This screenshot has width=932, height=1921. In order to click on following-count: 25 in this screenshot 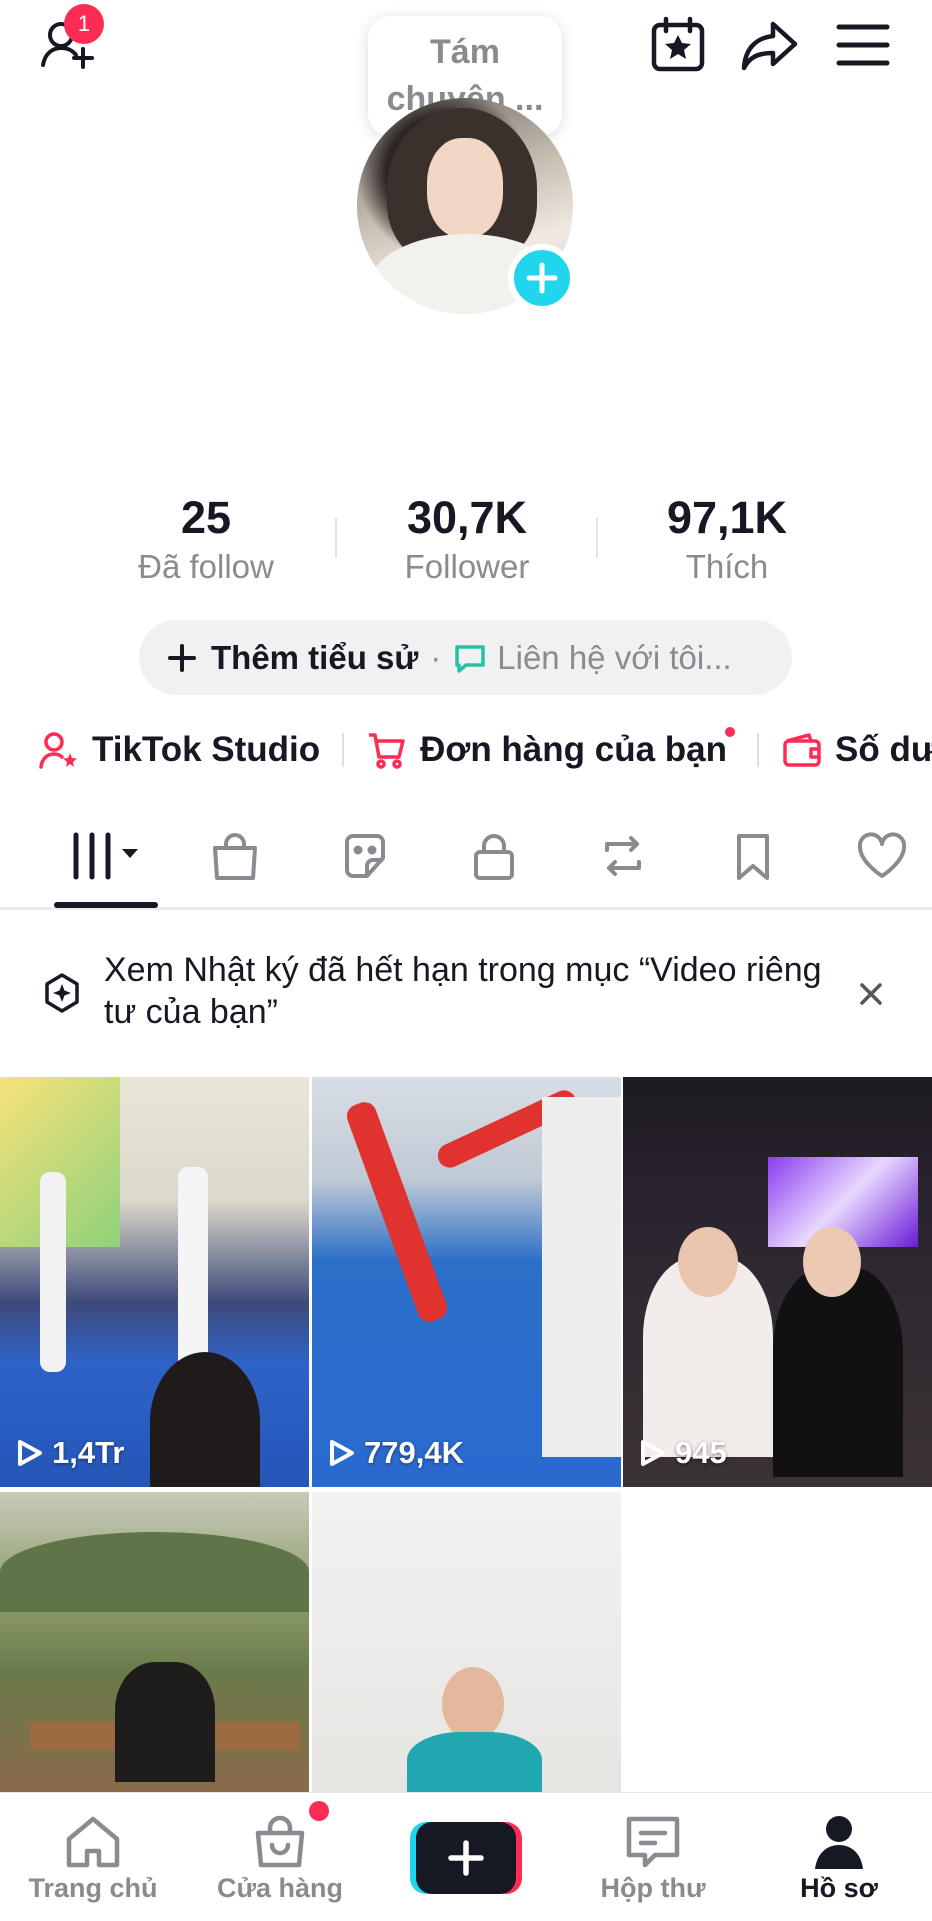, I will do `click(206, 517)`.